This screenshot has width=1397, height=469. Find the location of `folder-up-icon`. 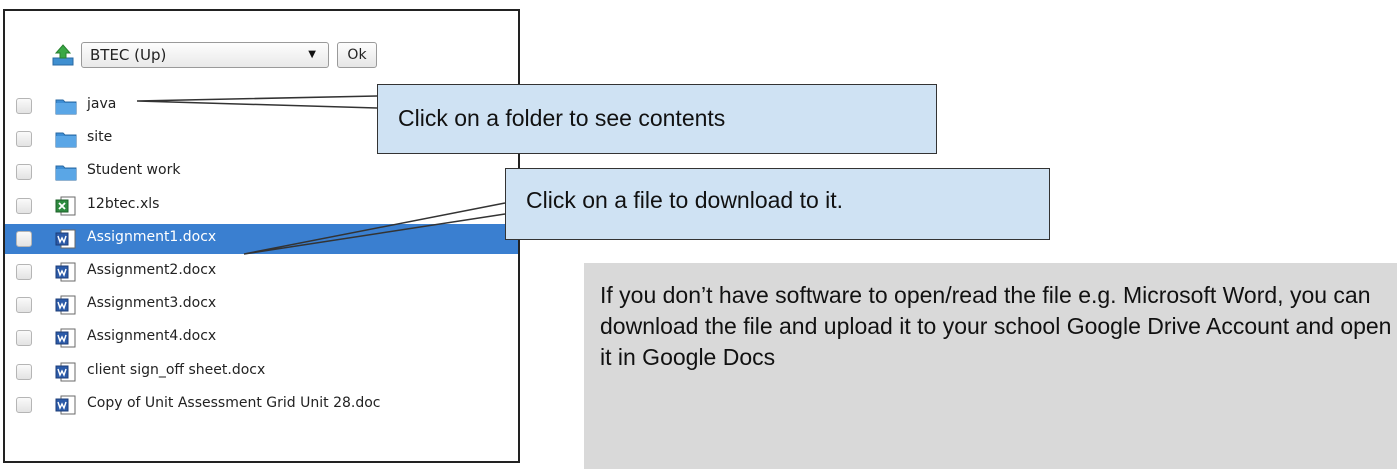

folder-up-icon is located at coordinates (63, 55).